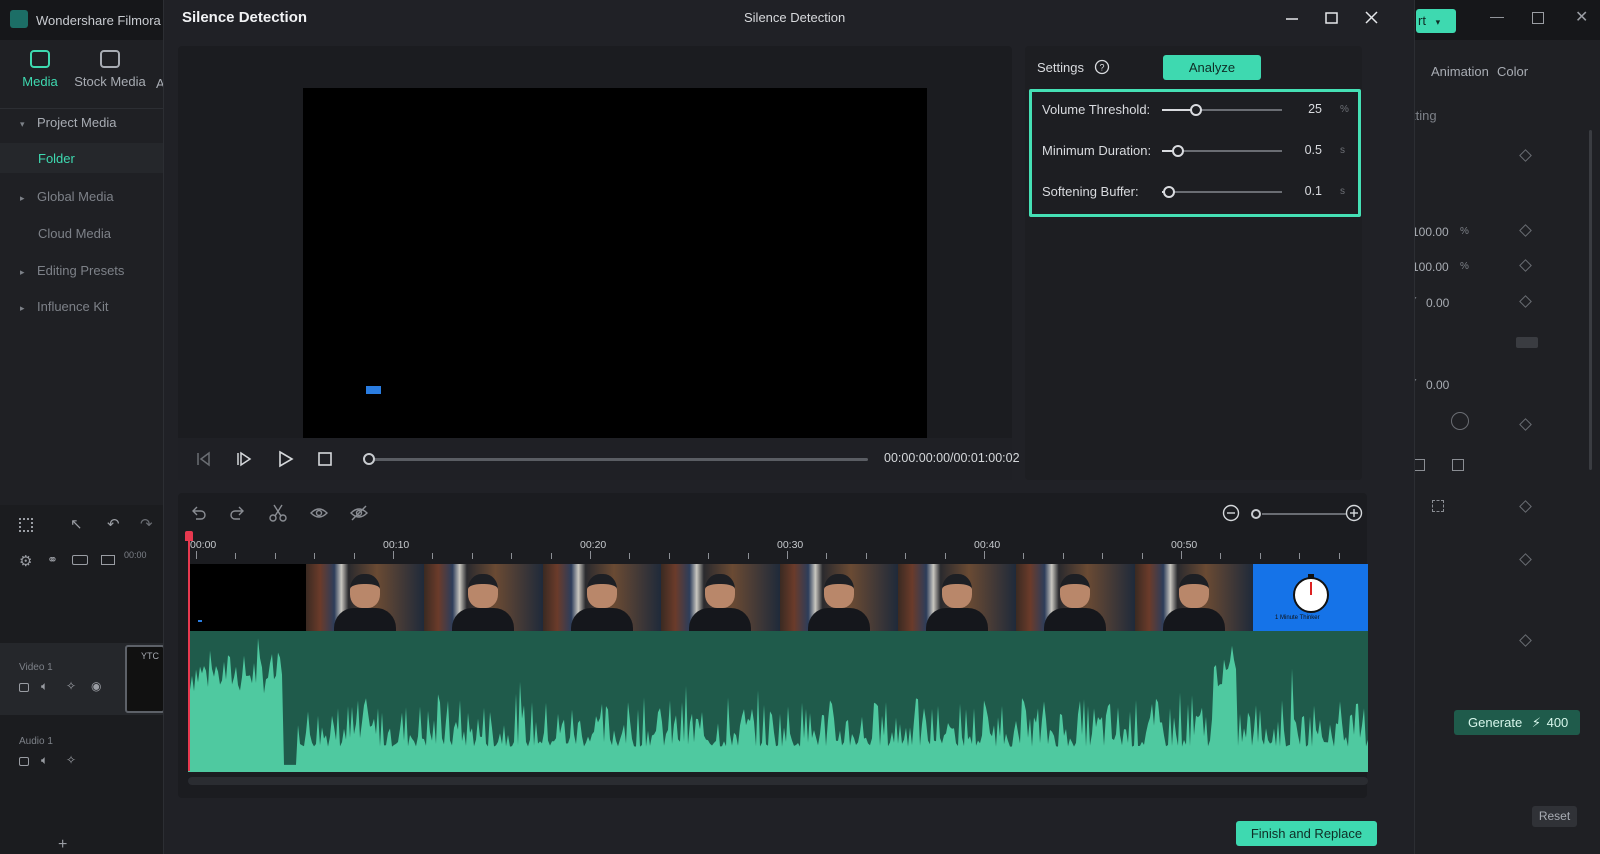 The width and height of the screenshot is (1600, 854). I want to click on bg-ruler-start: 00:00, so click(135, 555).